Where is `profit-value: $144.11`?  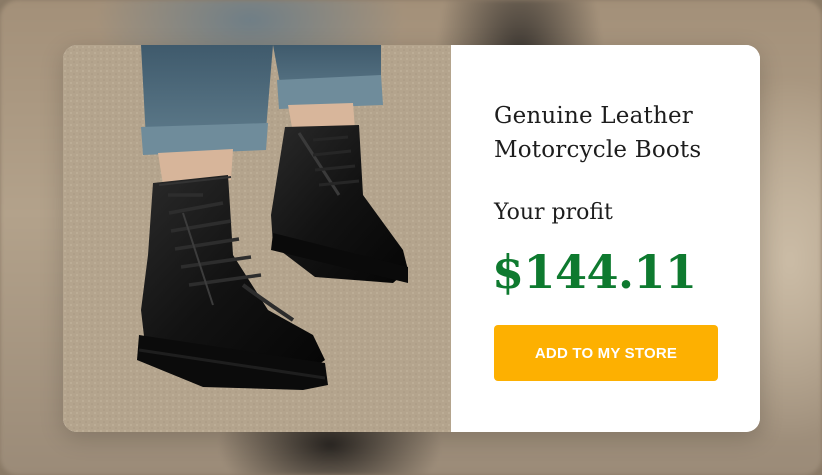 profit-value: $144.11 is located at coordinates (594, 272).